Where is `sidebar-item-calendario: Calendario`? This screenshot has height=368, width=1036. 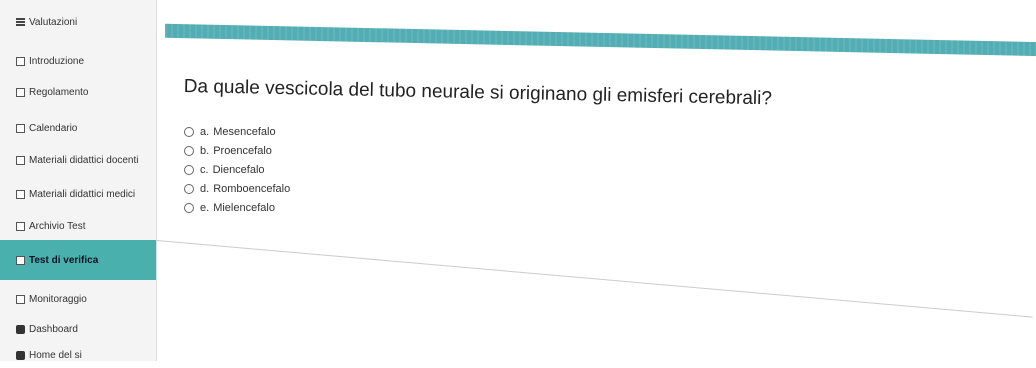
sidebar-item-calendario: Calendario is located at coordinates (78, 128).